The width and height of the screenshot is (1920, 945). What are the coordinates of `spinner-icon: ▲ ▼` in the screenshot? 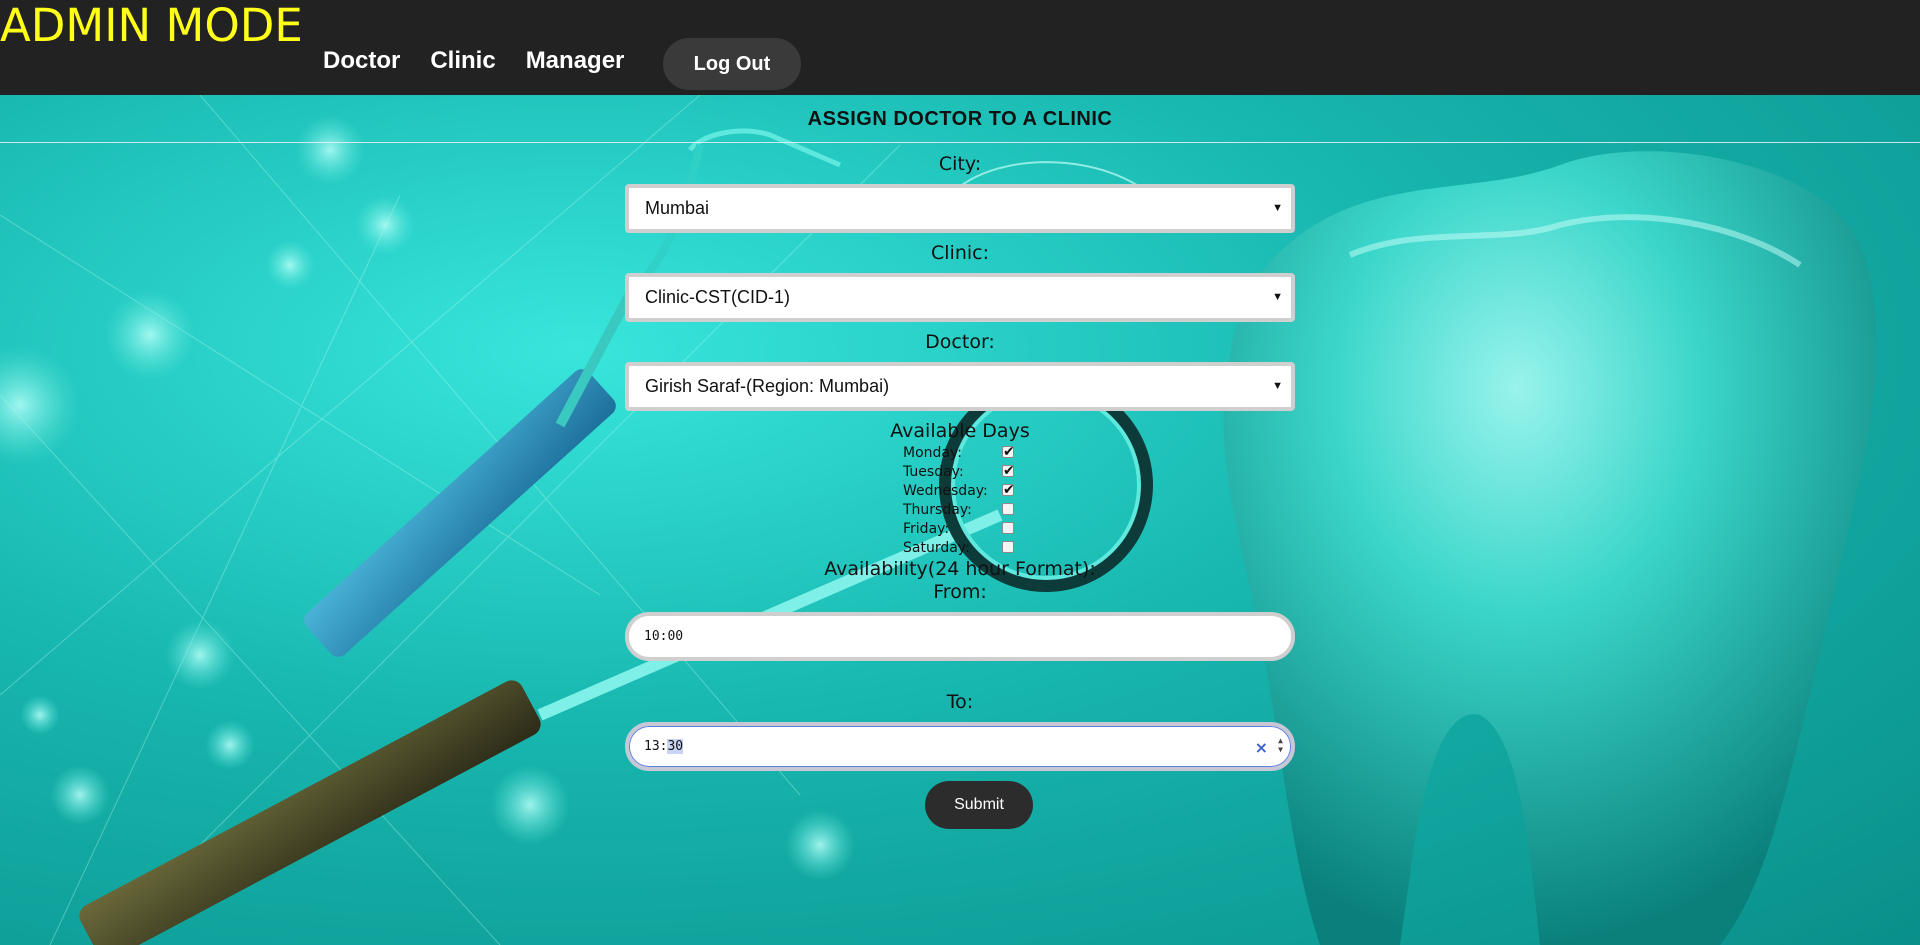 It's located at (1280, 745).